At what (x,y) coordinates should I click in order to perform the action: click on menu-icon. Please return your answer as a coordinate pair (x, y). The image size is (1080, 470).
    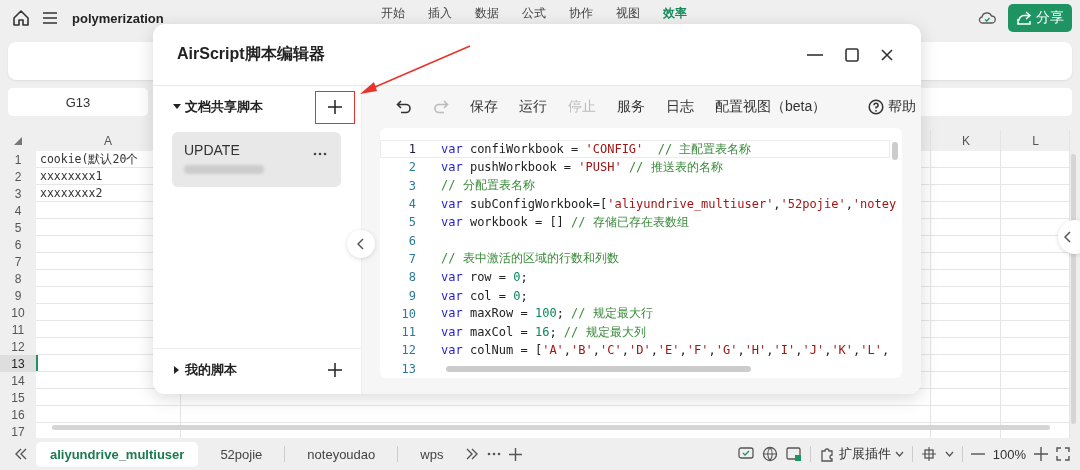
    Looking at the image, I should click on (50, 18).